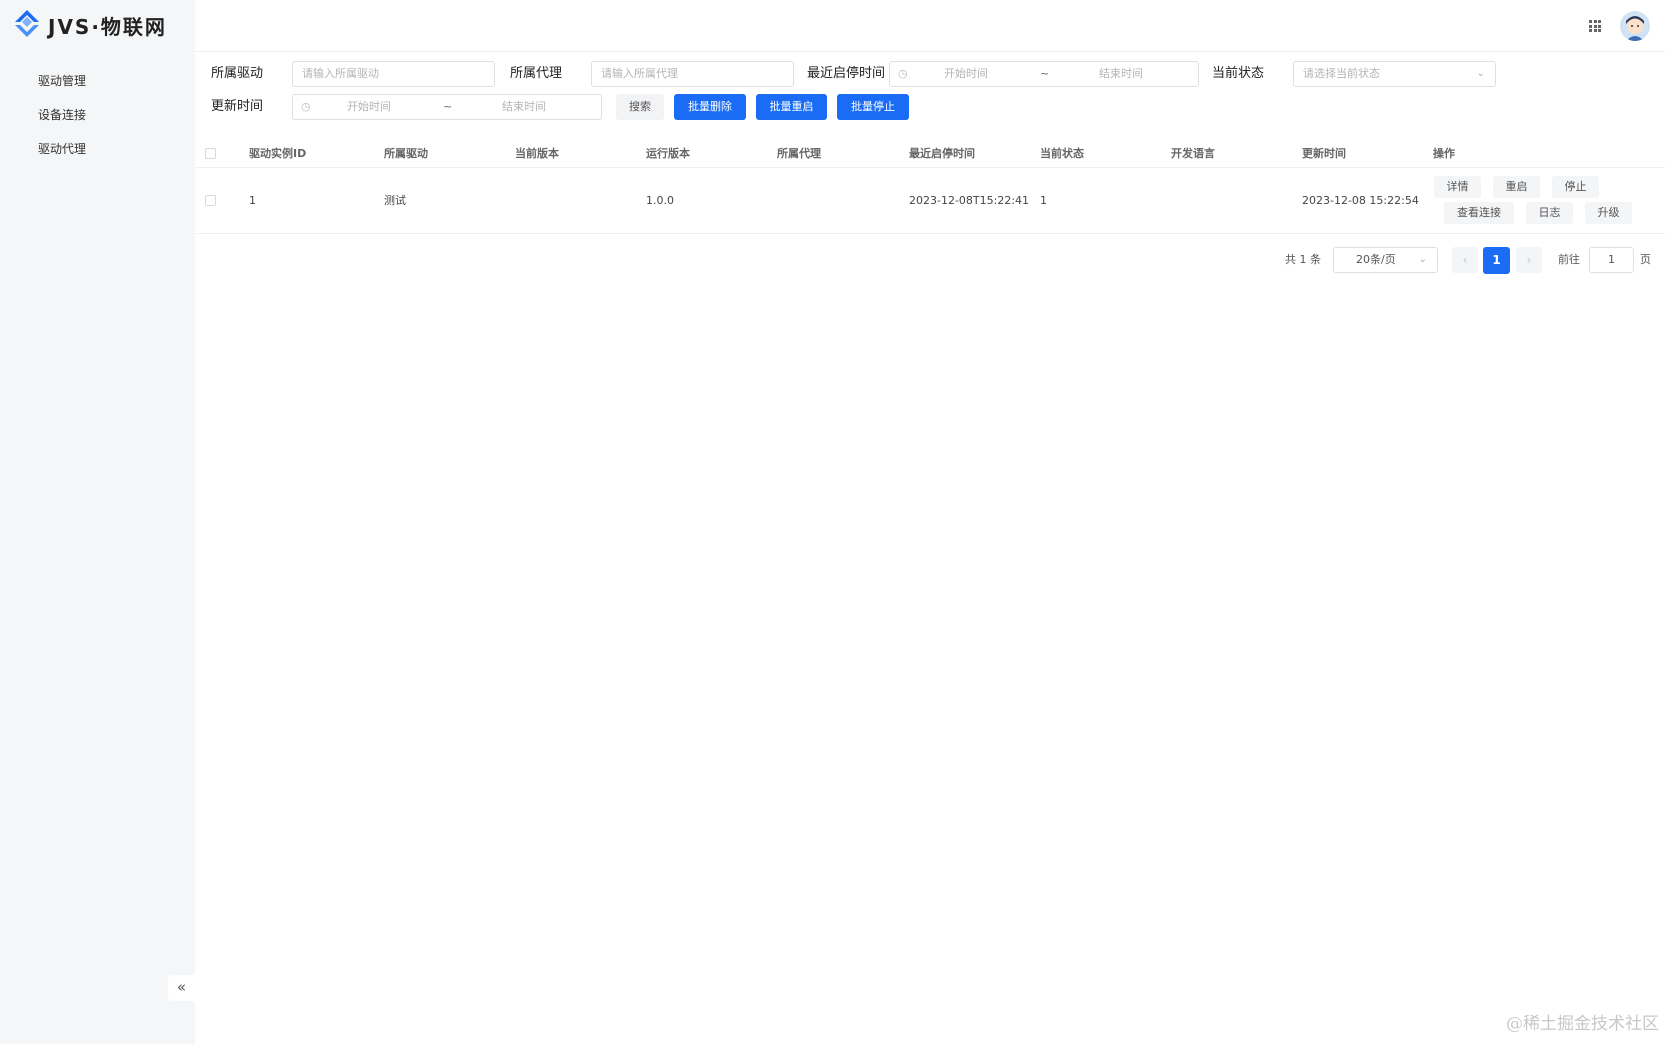 The image size is (1665, 1044). I want to click on column-header: 最近启停时间, so click(942, 153).